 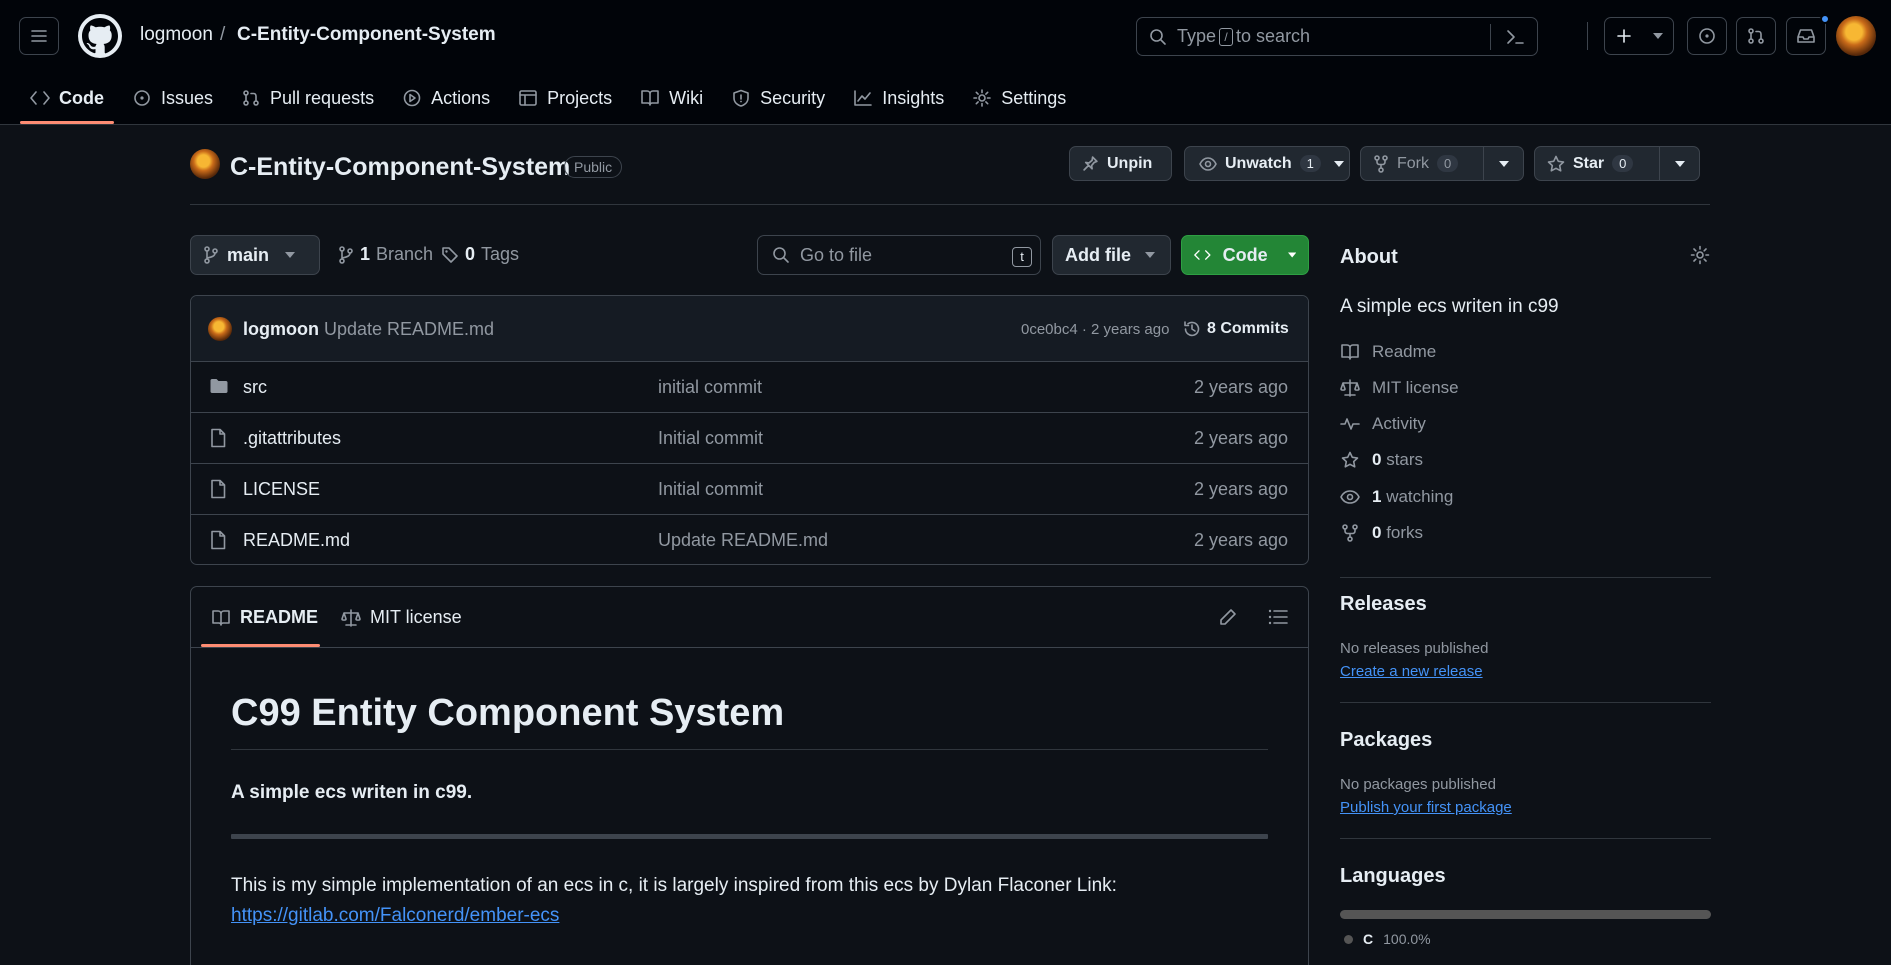 I want to click on breadcrumb-repo: C-Entity-Component-System, so click(x=366, y=35).